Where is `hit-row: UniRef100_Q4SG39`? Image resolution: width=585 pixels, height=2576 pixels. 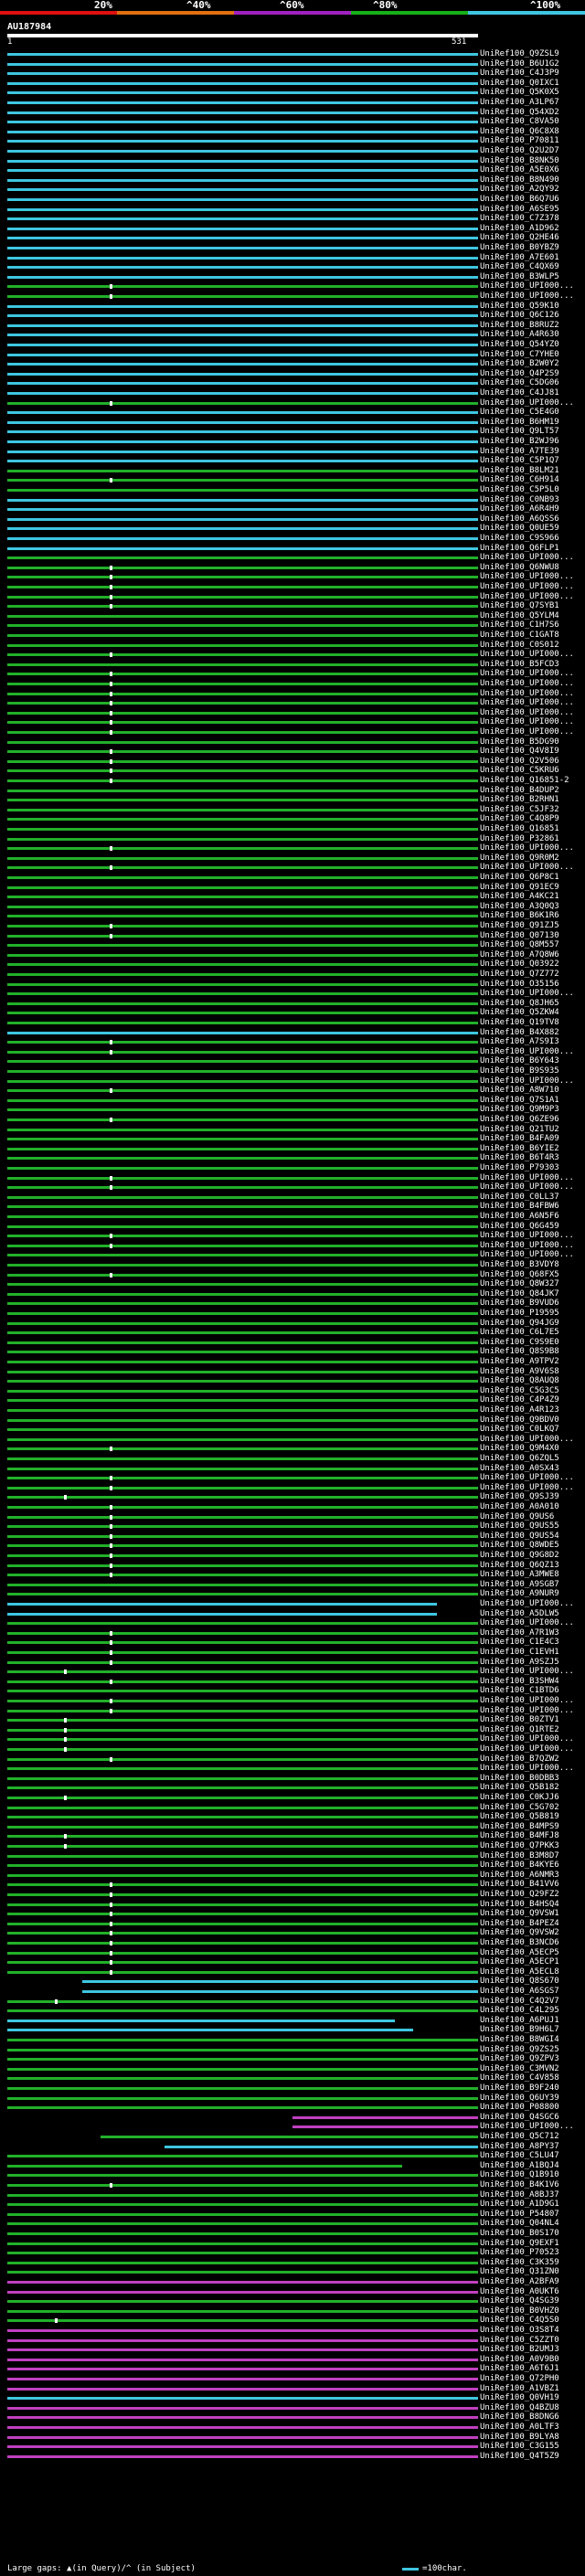
hit-row: UniRef100_Q4SG39 is located at coordinates (293, 2301).